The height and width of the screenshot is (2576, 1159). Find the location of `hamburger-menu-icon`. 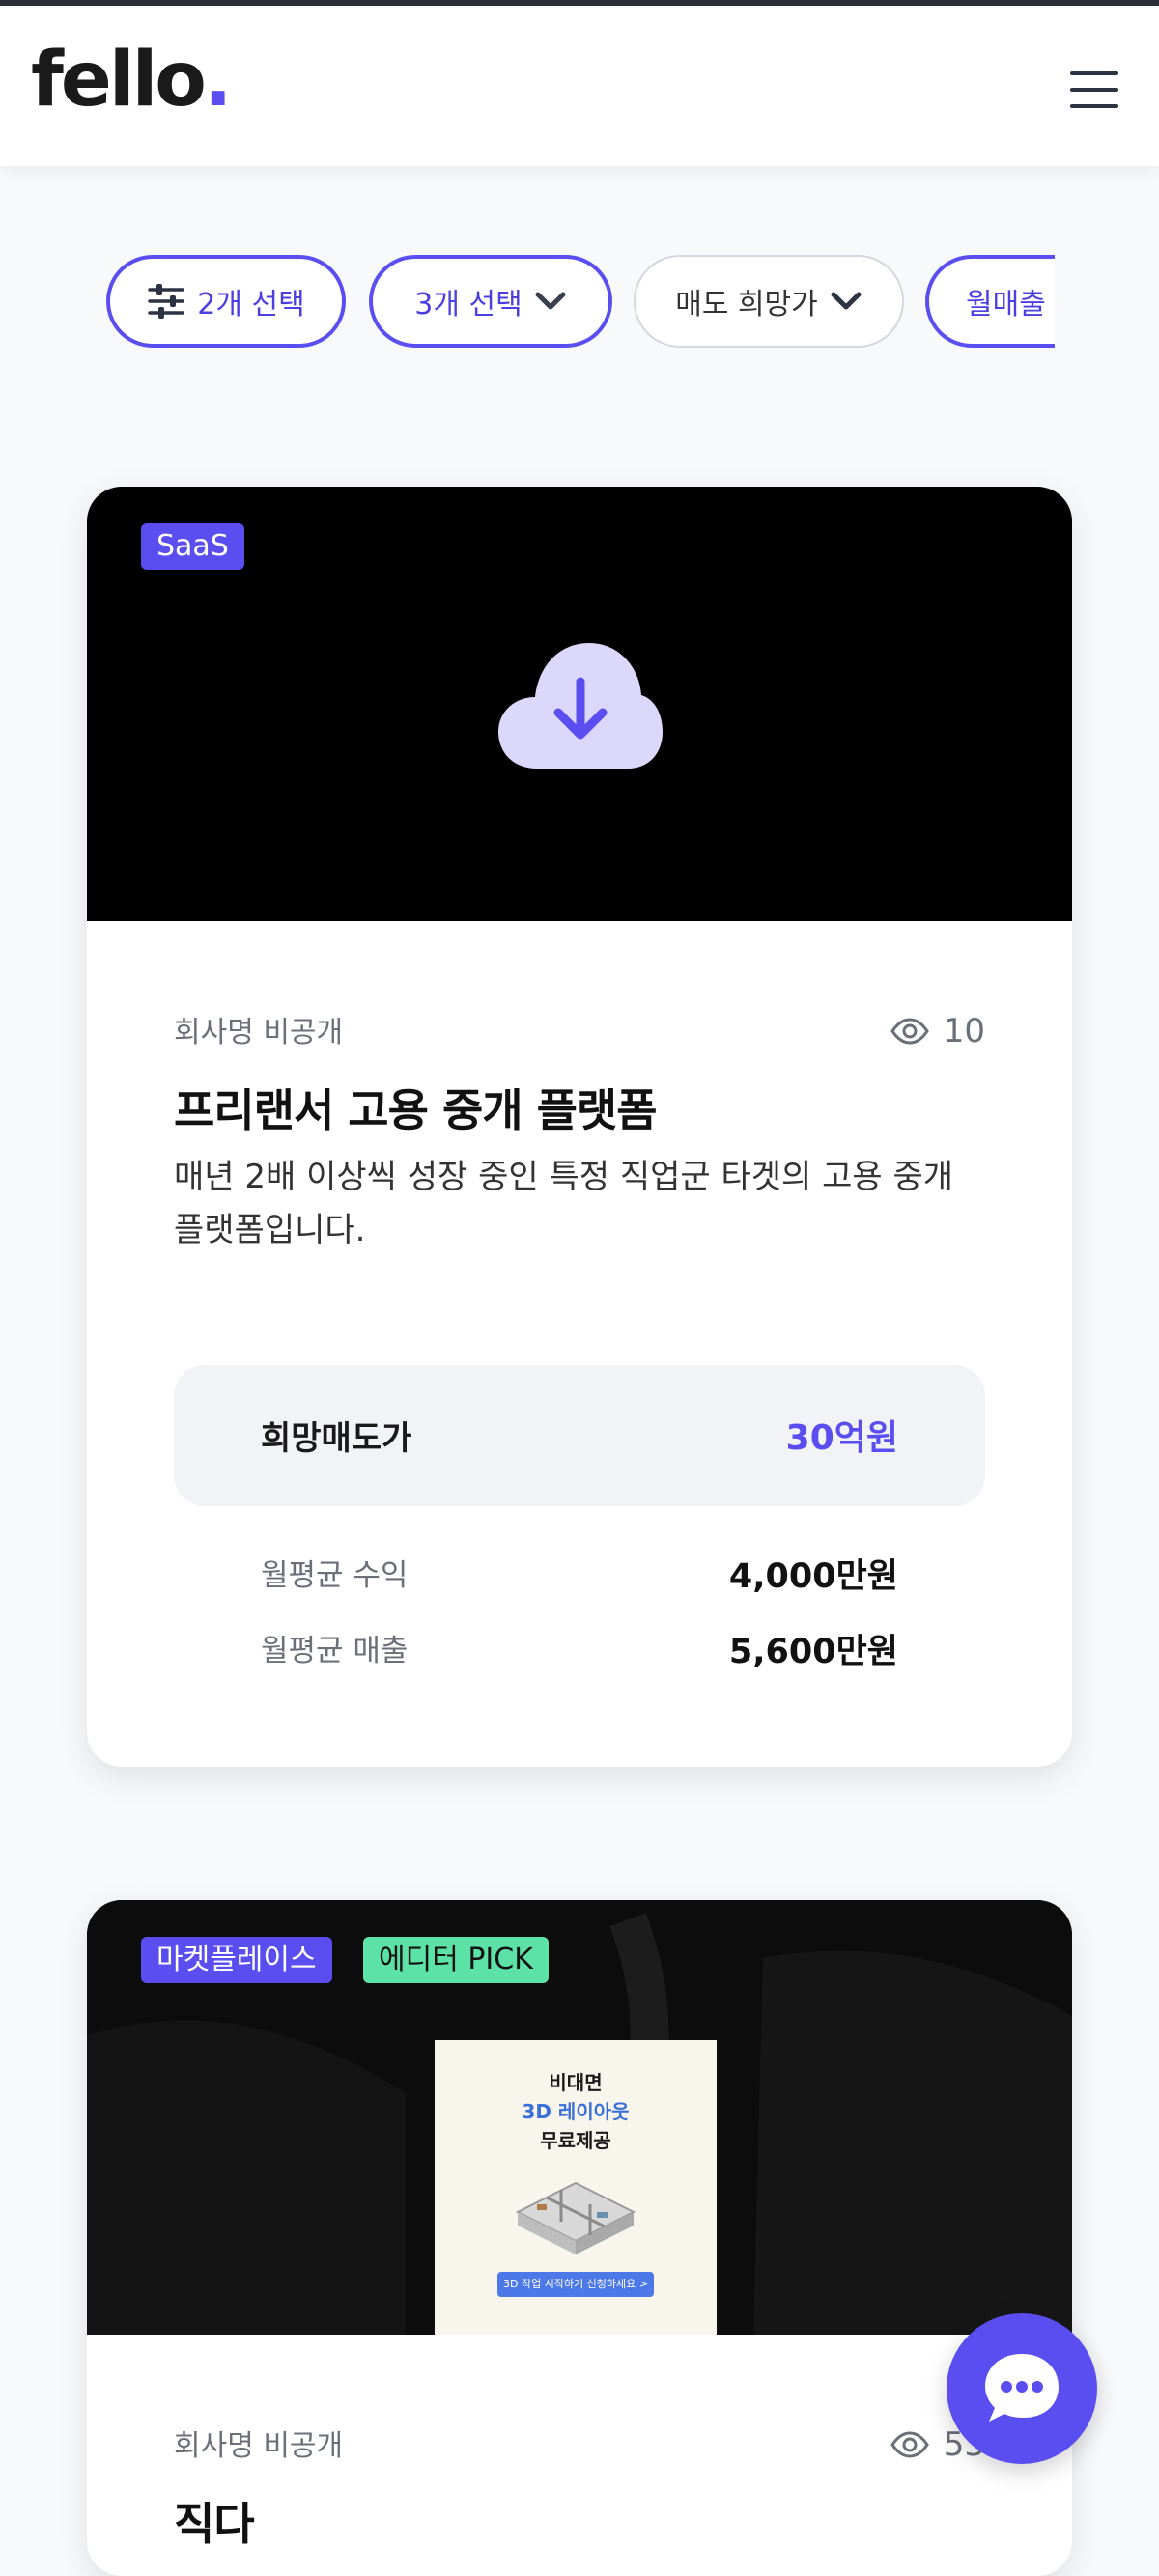

hamburger-menu-icon is located at coordinates (1095, 91).